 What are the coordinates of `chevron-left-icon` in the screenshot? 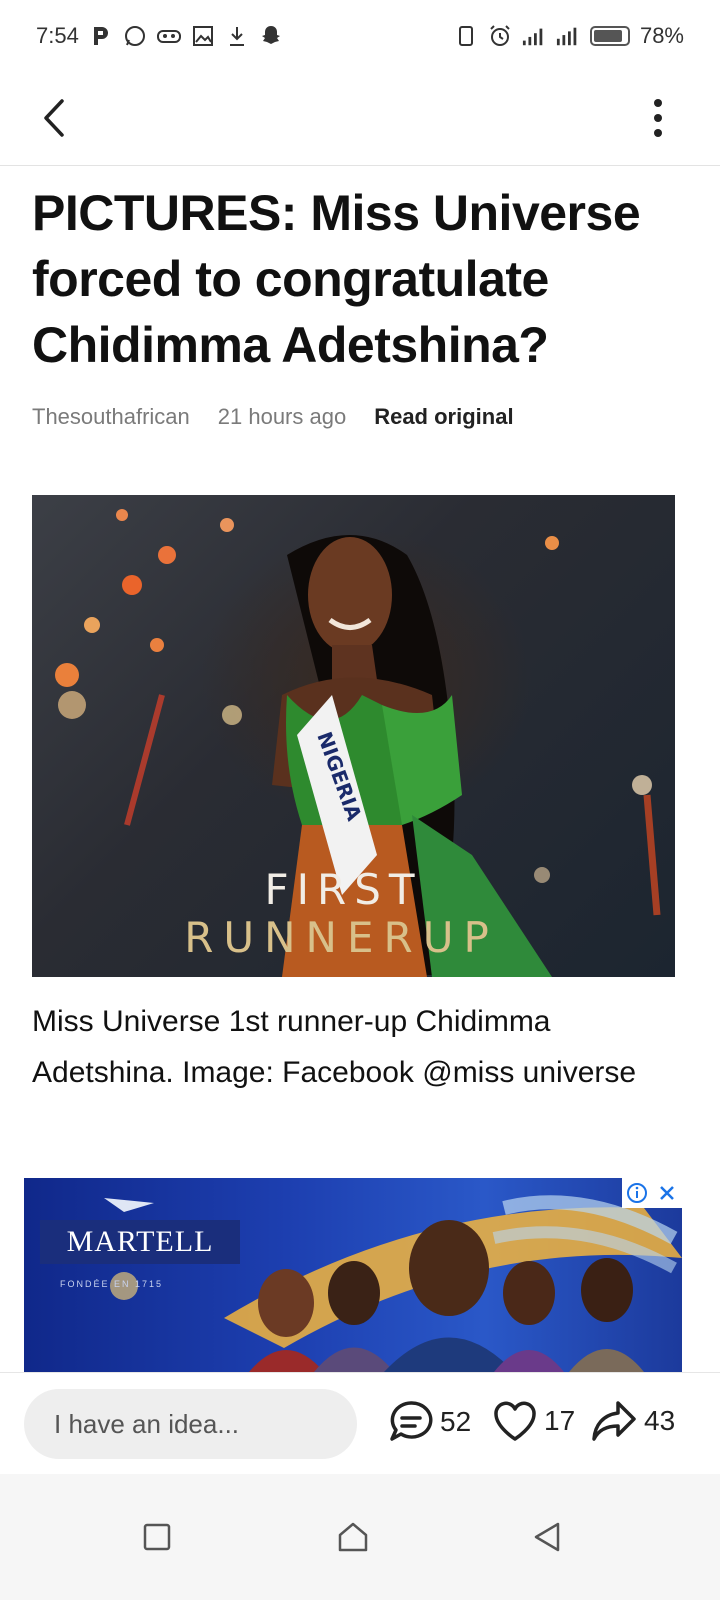 It's located at (54, 118).